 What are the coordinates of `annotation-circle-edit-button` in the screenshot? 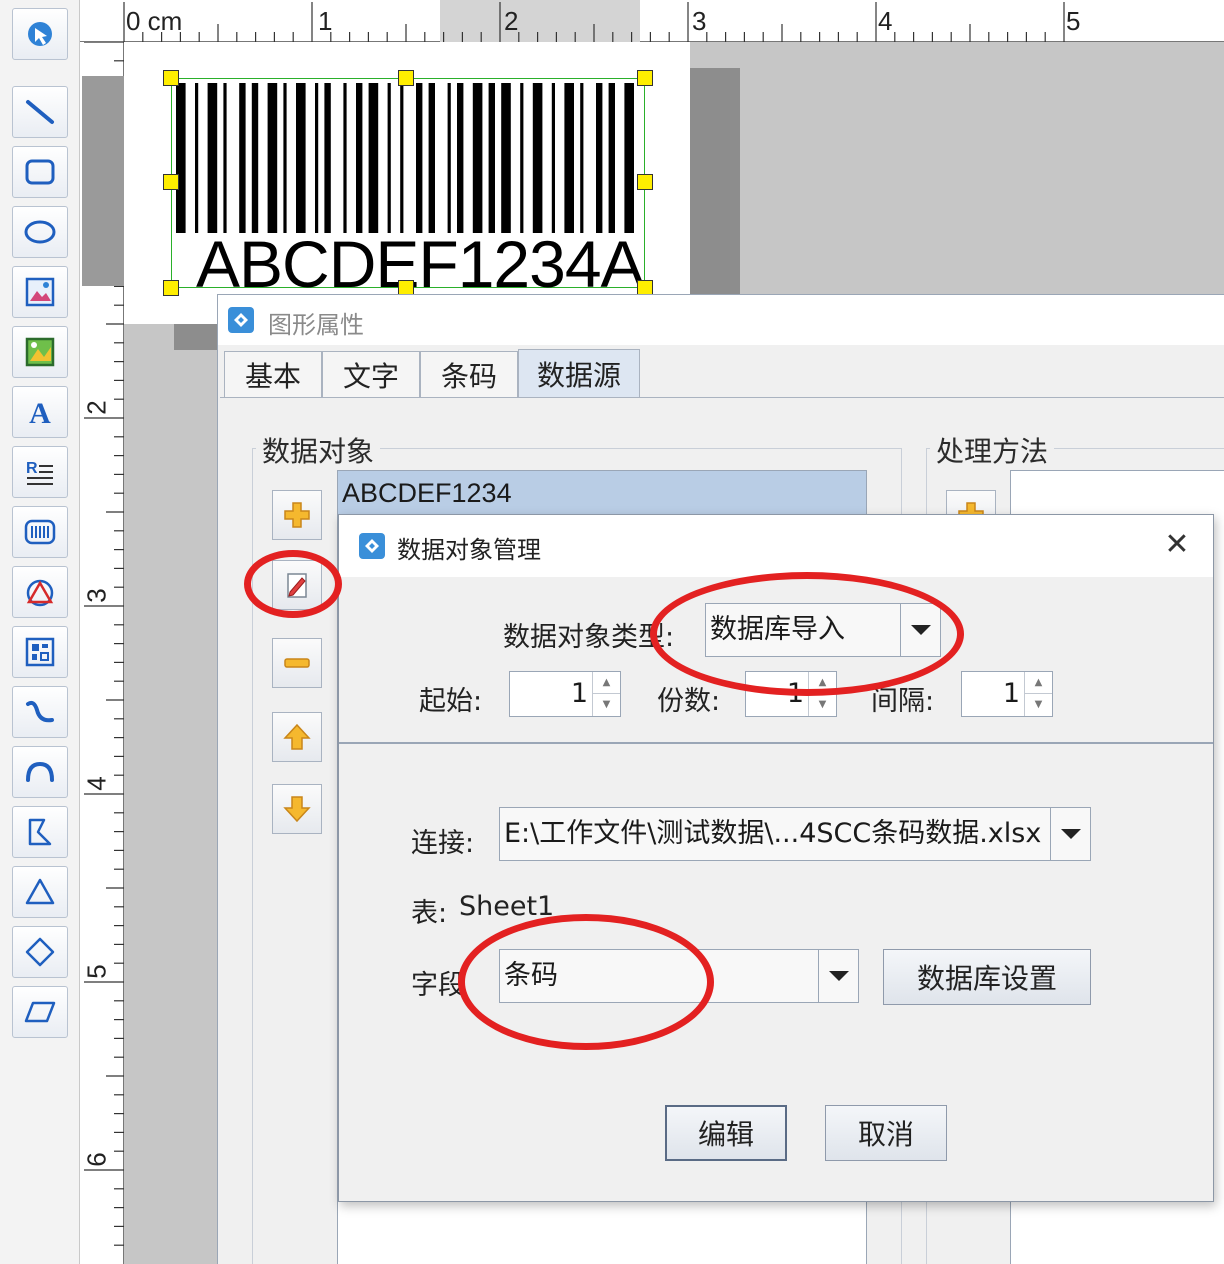 It's located at (293, 584).